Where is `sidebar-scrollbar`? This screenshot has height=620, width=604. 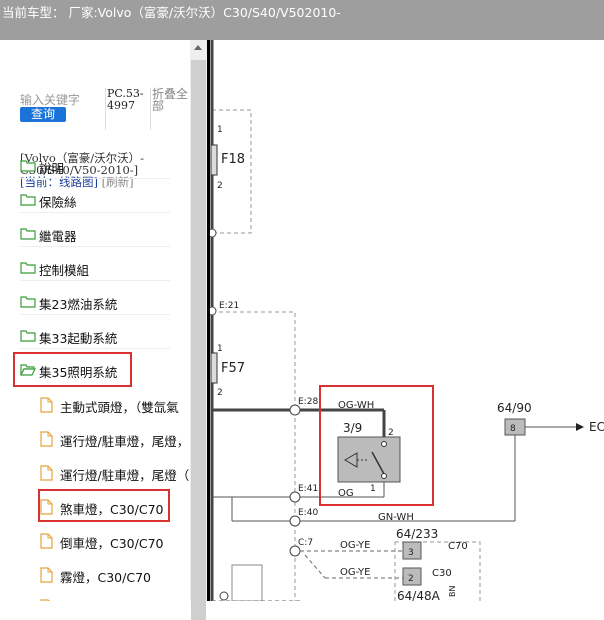
sidebar-scrollbar is located at coordinates (198, 330).